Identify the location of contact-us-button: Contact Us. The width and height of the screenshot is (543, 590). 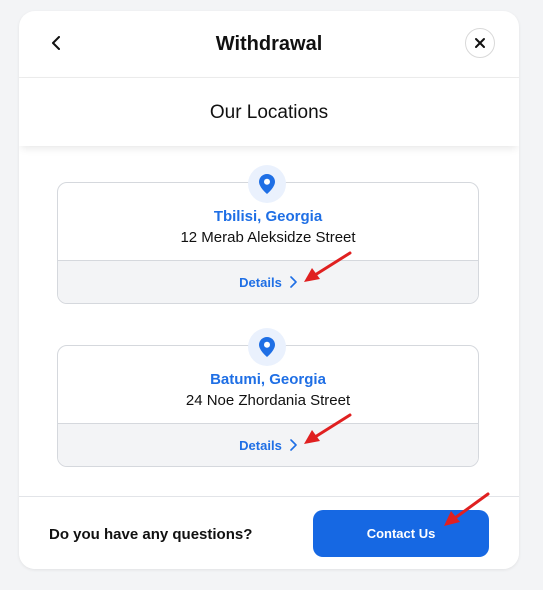
(401, 533).